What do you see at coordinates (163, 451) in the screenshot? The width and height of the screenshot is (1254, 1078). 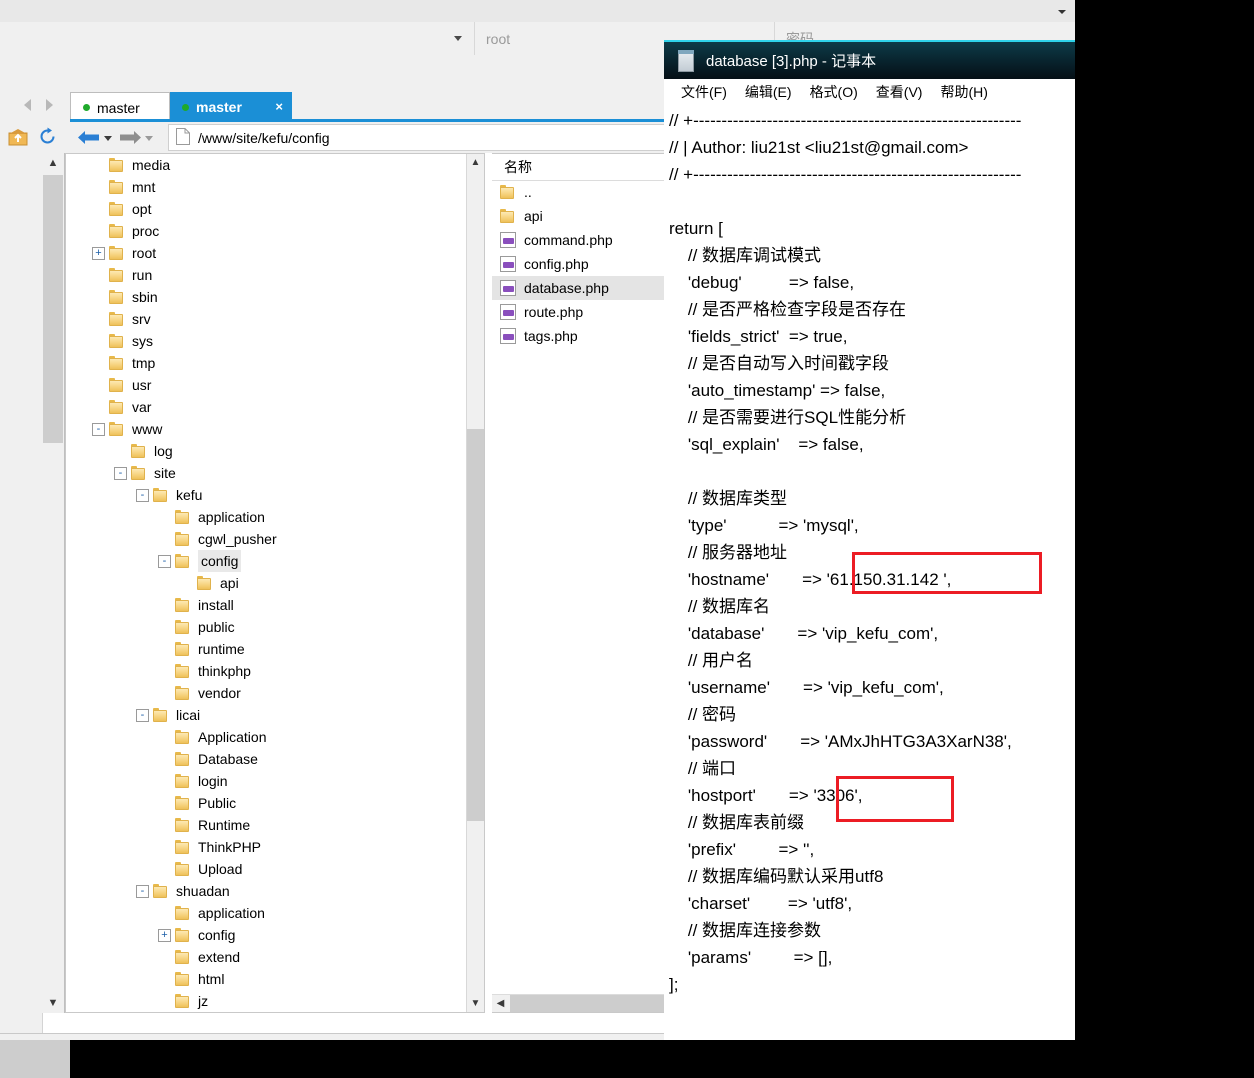 I see `tree-item-label: log` at bounding box center [163, 451].